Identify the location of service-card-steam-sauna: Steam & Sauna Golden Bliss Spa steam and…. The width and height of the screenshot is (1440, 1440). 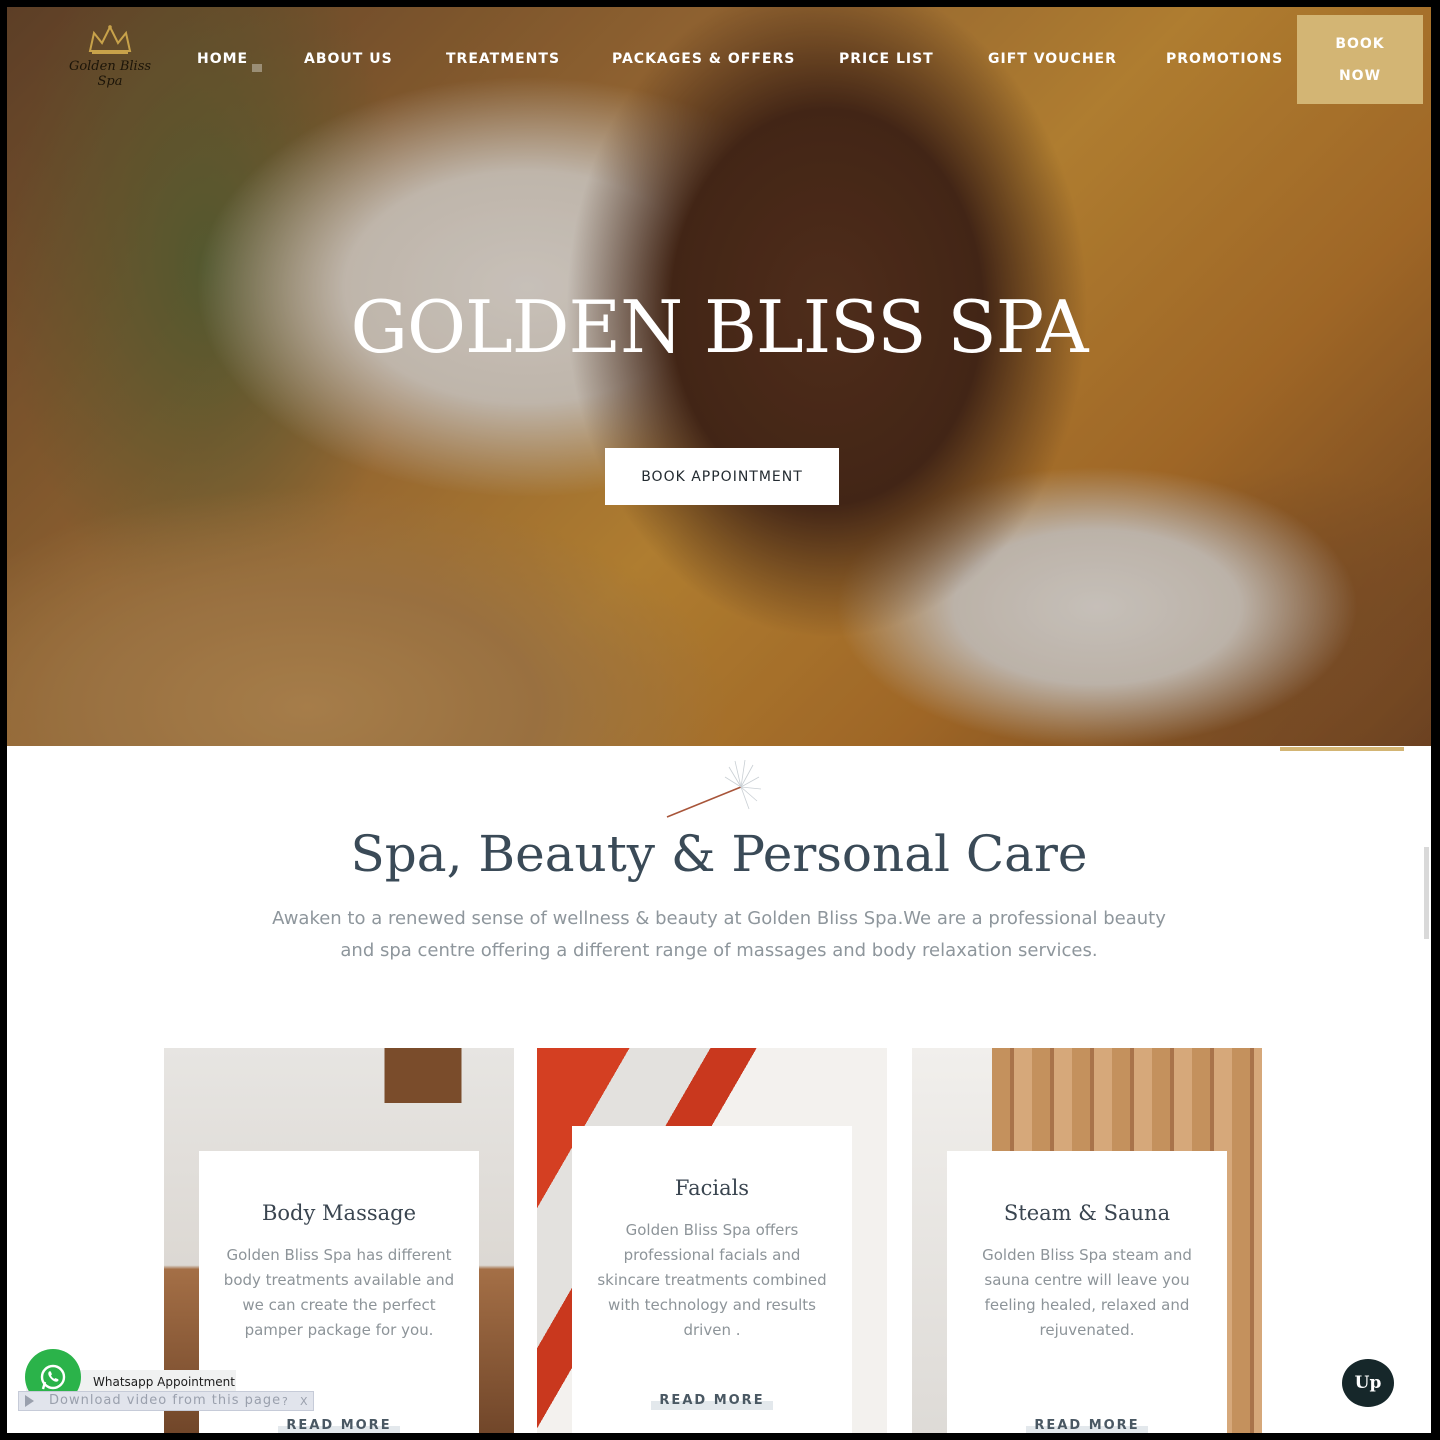
(1087, 1240).